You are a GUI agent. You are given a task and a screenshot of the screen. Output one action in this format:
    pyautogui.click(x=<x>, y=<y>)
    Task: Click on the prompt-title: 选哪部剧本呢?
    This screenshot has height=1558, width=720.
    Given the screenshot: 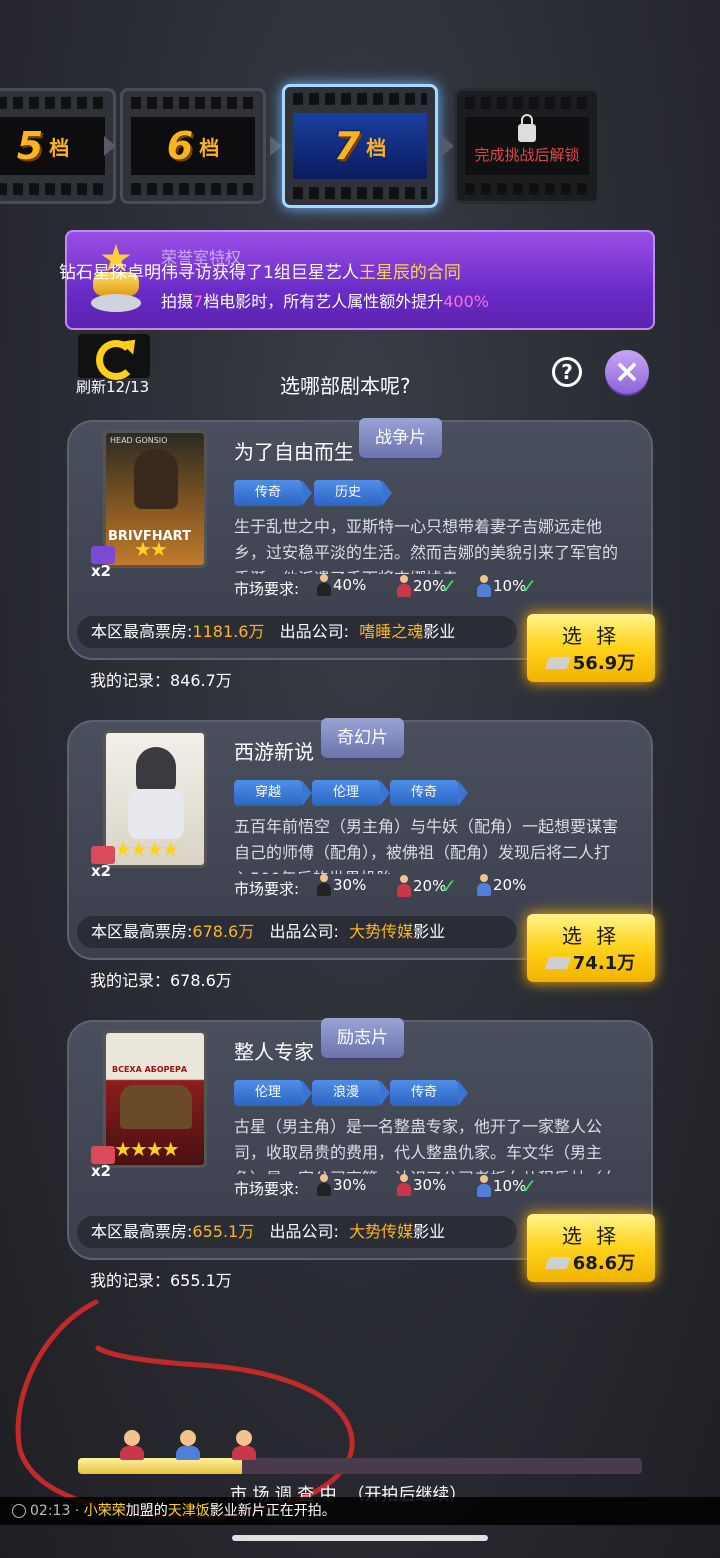 What is the action you would take?
    pyautogui.click(x=345, y=386)
    